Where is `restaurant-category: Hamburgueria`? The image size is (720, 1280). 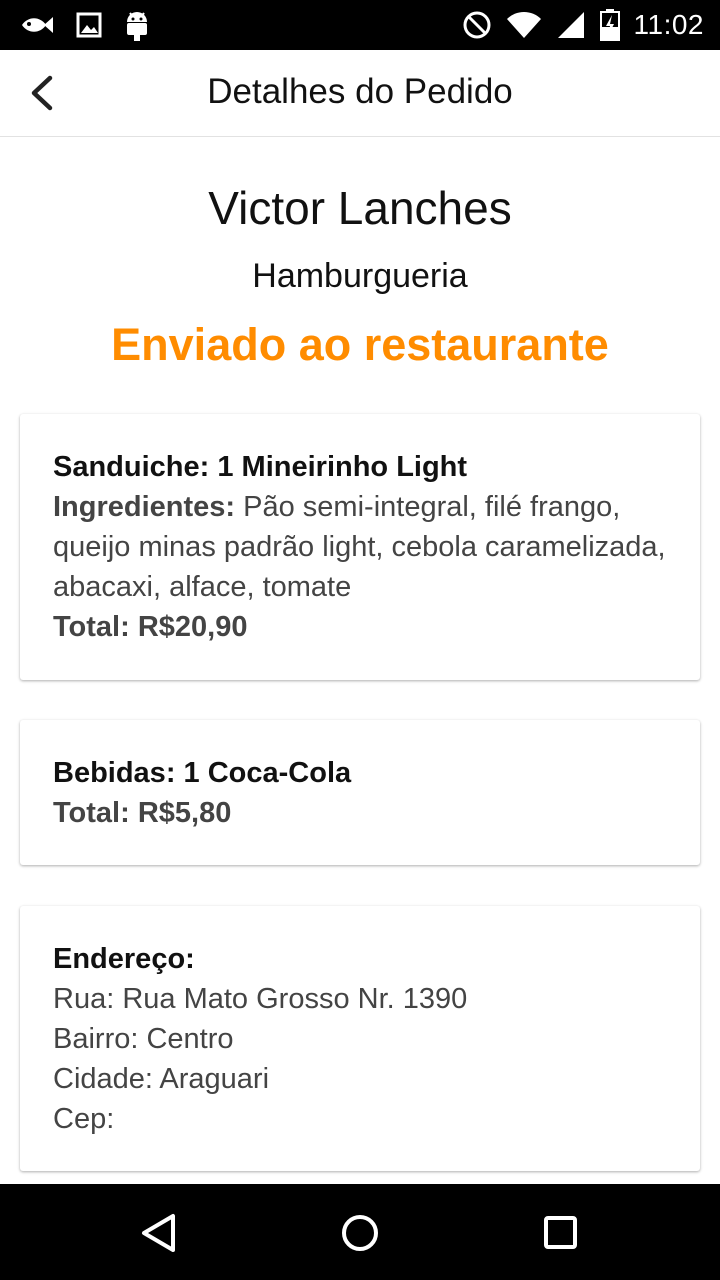
restaurant-category: Hamburgueria is located at coordinates (360, 276).